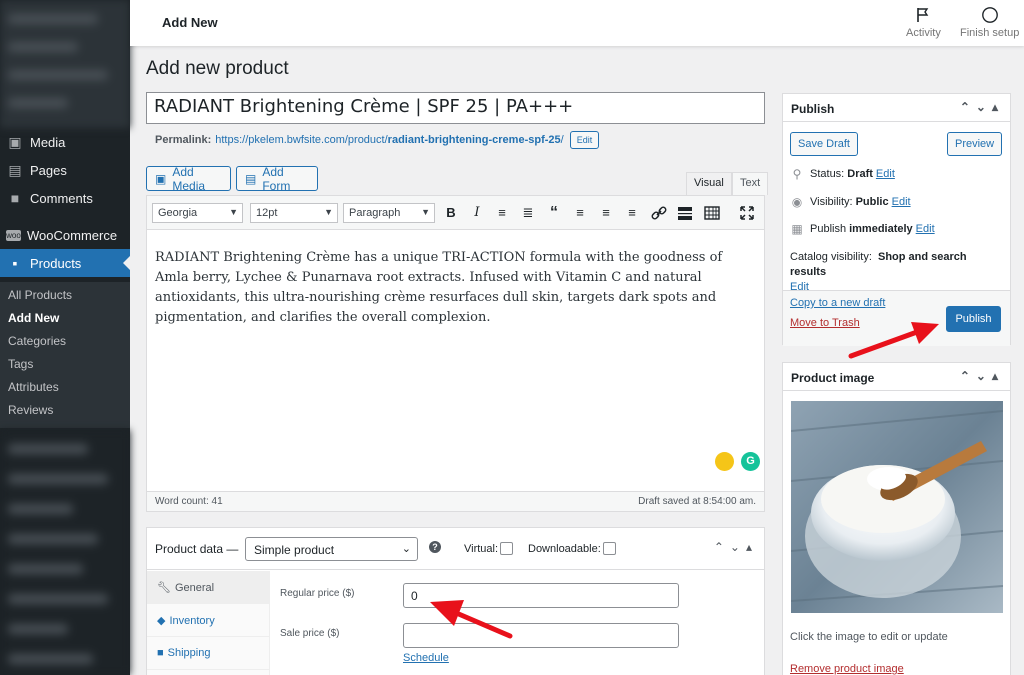 The image size is (1024, 675). Describe the element at coordinates (30, 410) in the screenshot. I see `submenu-reviews: Reviews` at that location.